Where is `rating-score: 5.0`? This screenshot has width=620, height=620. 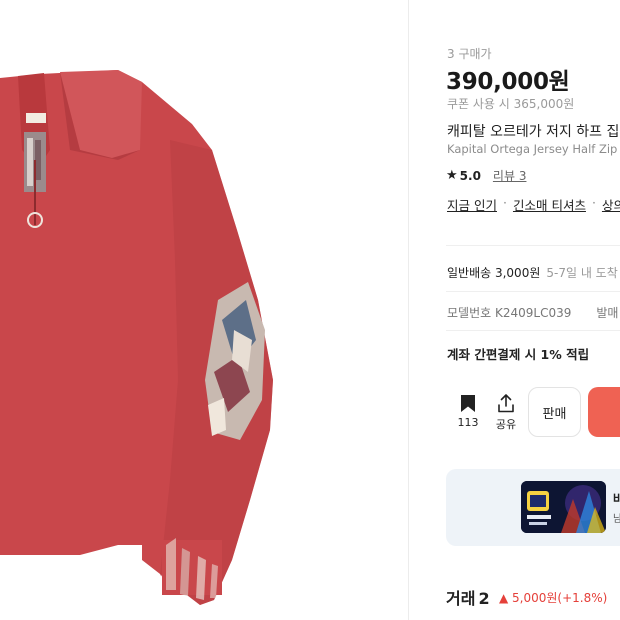
rating-score: 5.0 is located at coordinates (470, 175).